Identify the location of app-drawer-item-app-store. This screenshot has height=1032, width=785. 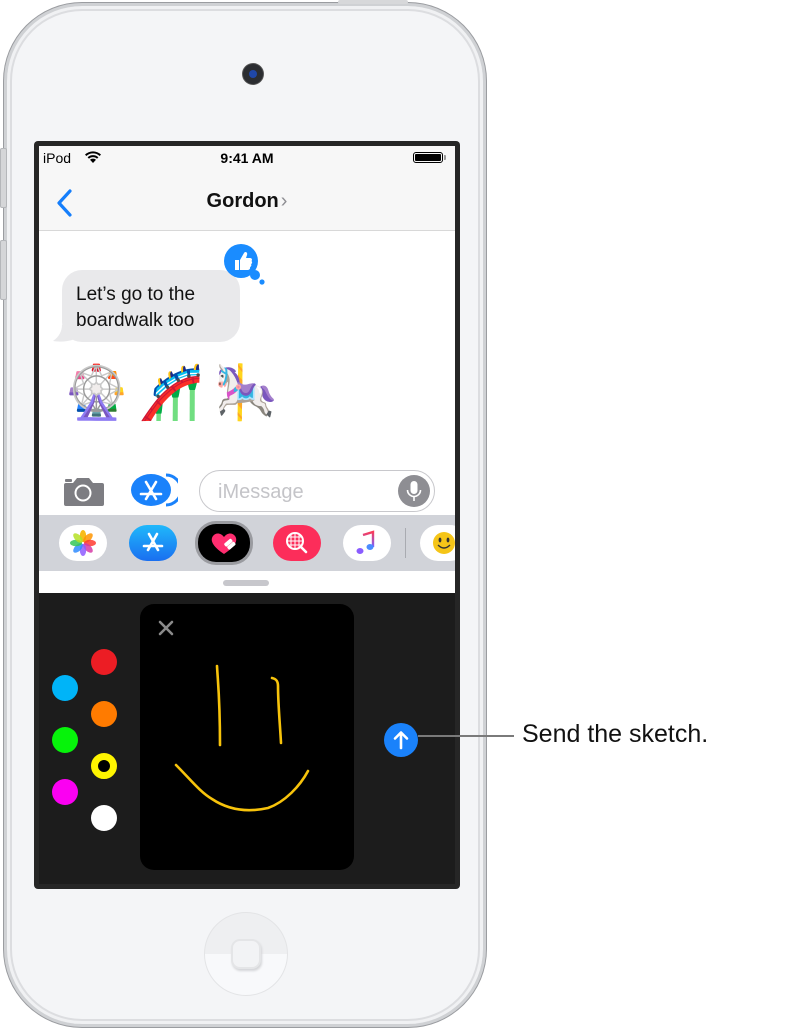
(153, 543).